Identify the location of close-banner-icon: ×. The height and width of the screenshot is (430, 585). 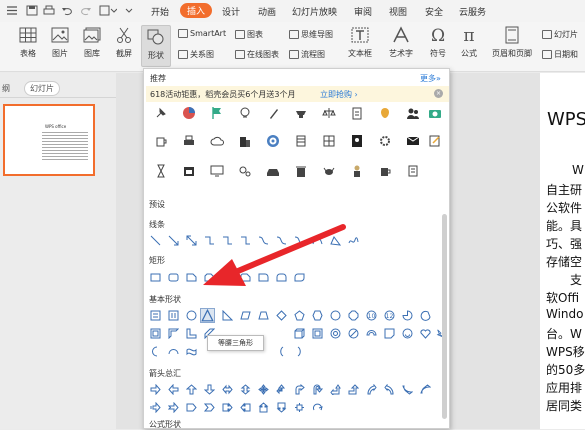
(438, 93).